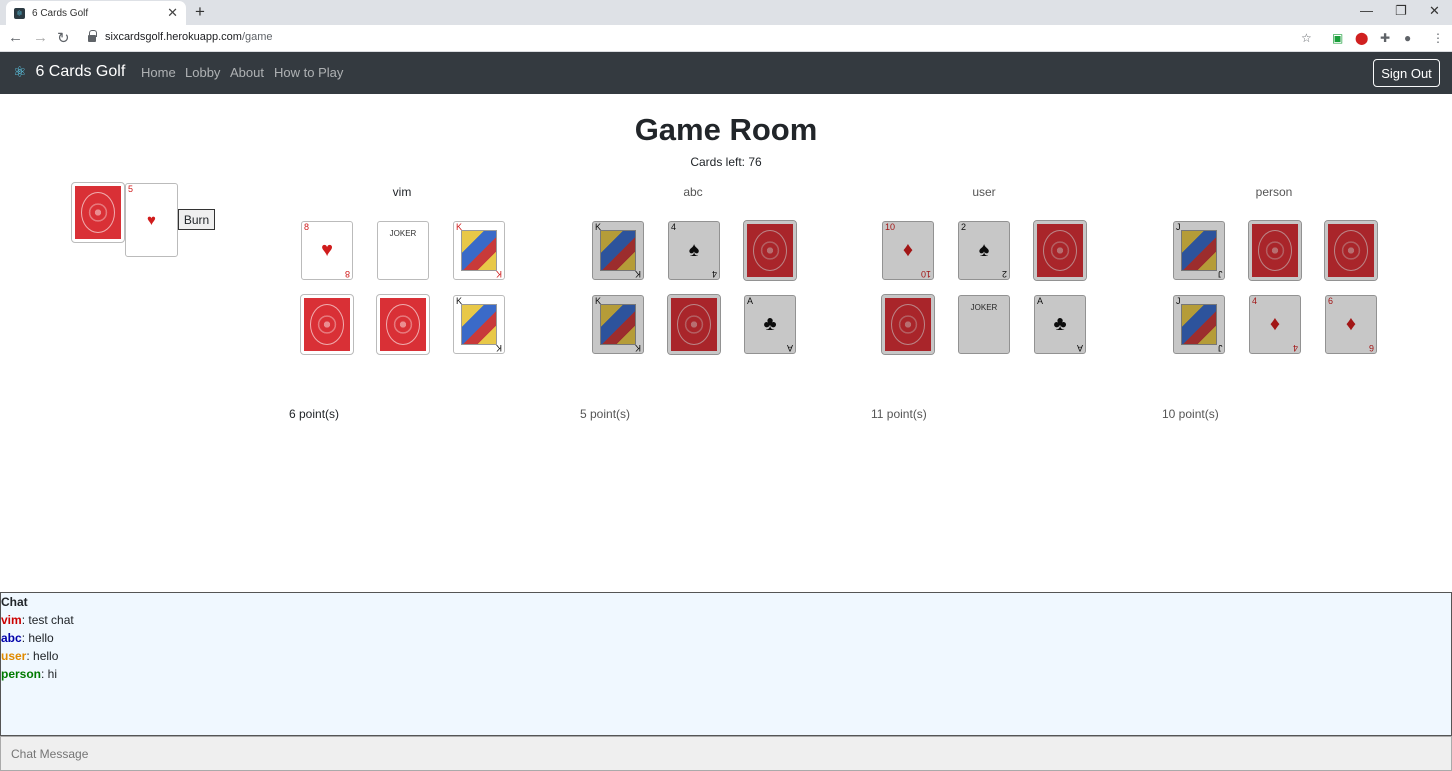 The width and height of the screenshot is (1452, 771). Describe the element at coordinates (1274, 192) in the screenshot. I see `player-name-person: person` at that location.